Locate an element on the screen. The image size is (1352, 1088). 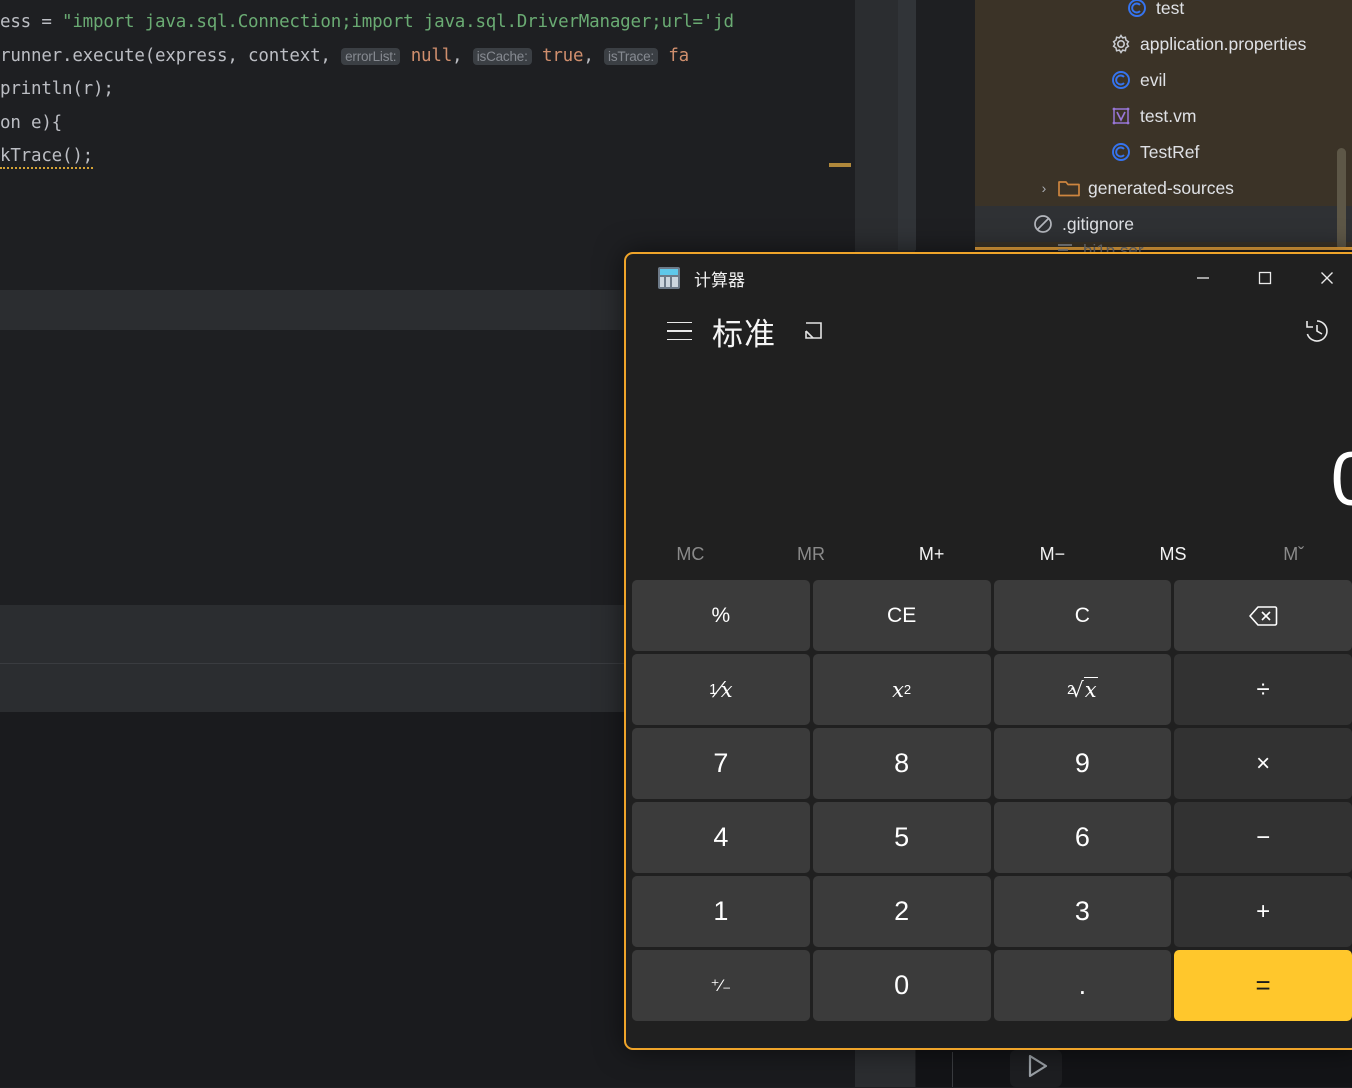
tree-item-label: test is located at coordinates (1170, 9).